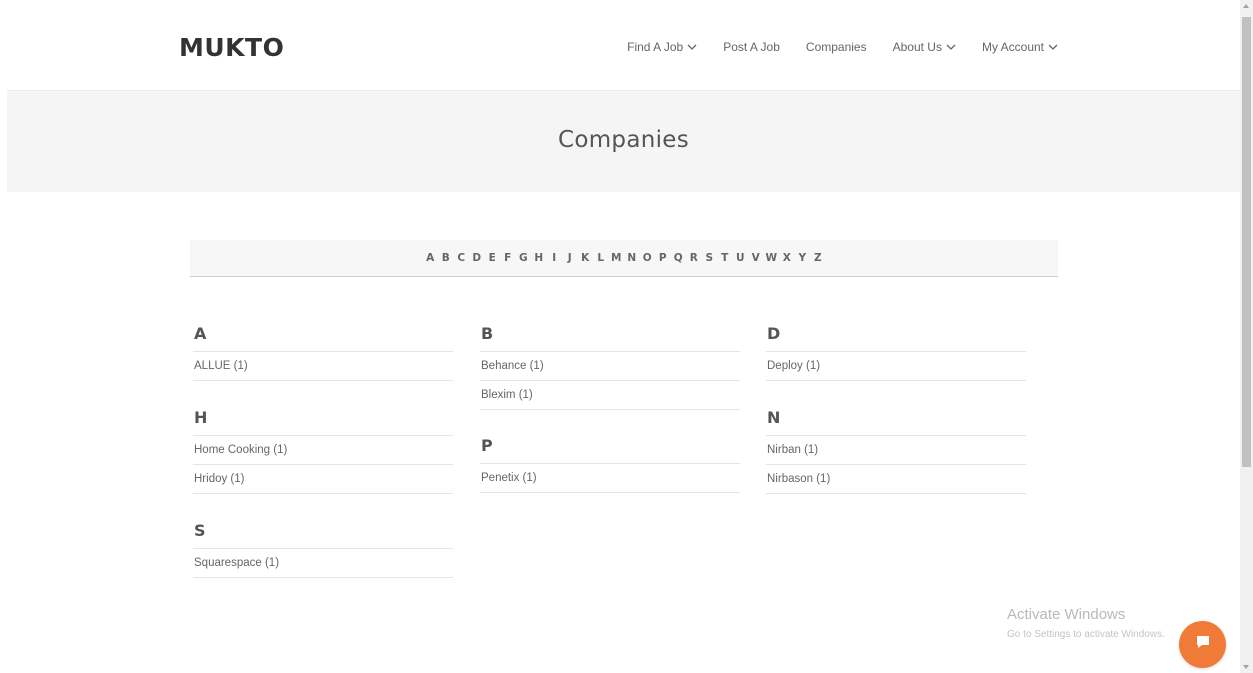  Describe the element at coordinates (694, 258) in the screenshot. I see `alphabet-letter-r: R` at that location.